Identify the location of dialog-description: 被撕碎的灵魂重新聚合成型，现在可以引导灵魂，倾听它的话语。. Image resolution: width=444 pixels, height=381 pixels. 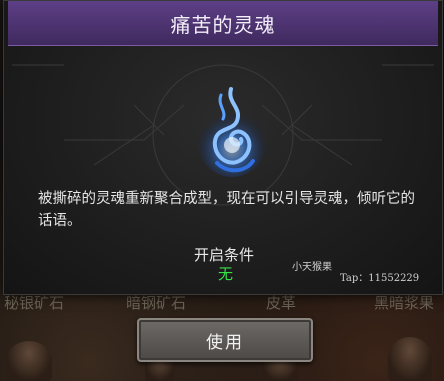
(226, 210).